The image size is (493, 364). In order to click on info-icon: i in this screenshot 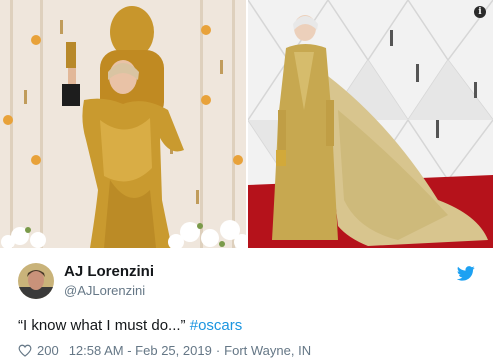, I will do `click(480, 12)`.